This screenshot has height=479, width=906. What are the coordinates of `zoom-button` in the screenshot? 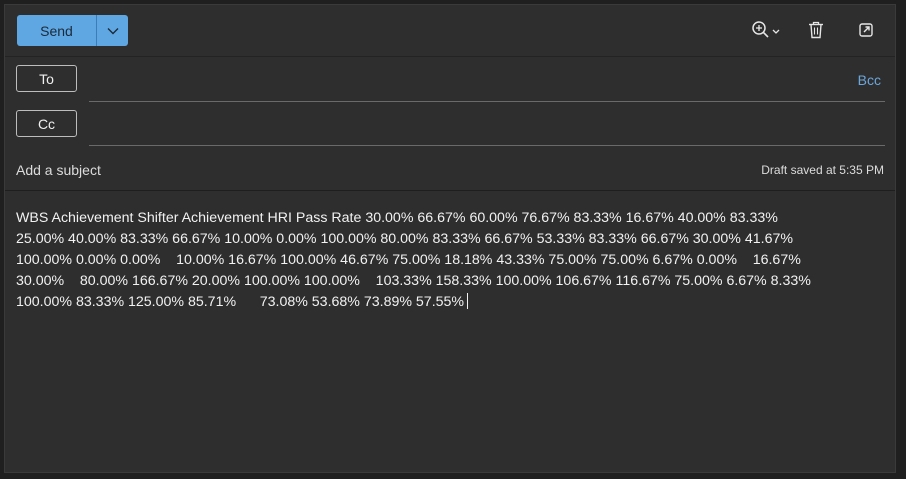 It's located at (768, 30).